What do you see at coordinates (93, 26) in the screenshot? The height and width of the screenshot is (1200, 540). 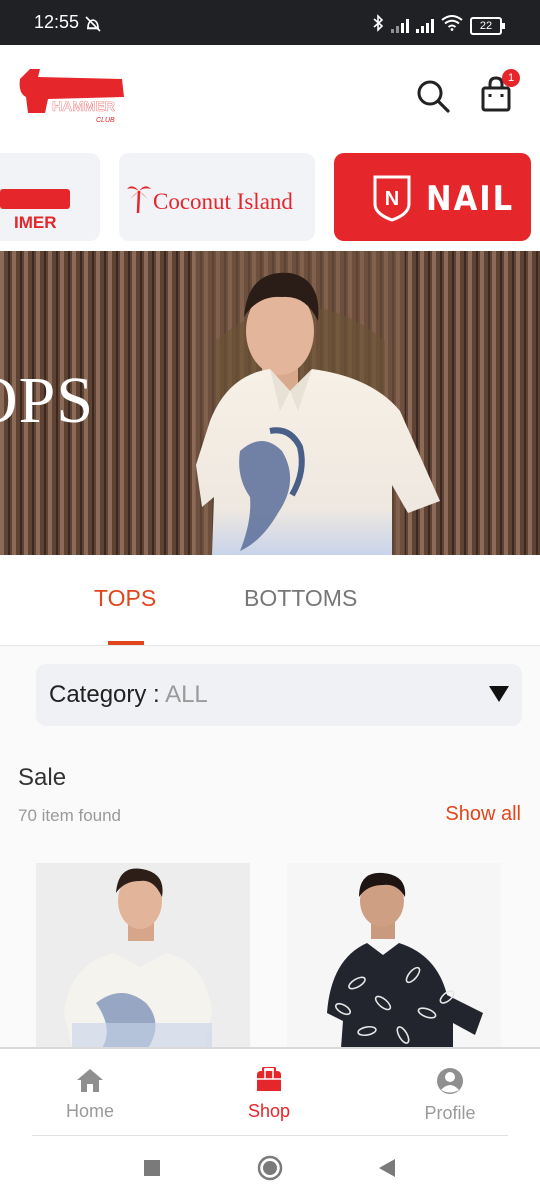 I see `do-not-disturb-icon` at bounding box center [93, 26].